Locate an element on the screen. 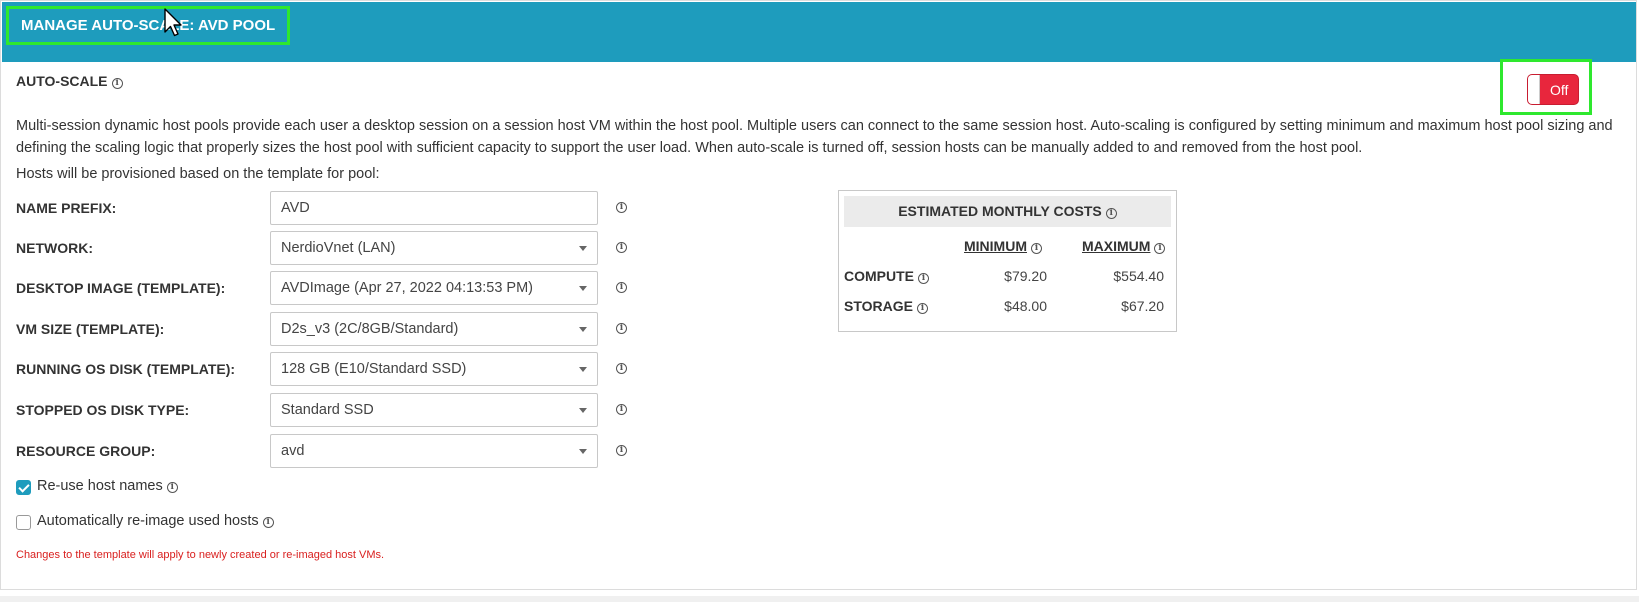 The image size is (1639, 602). vm-size-select: D2s_v3 (2C/8GB/Standard) is located at coordinates (434, 329).